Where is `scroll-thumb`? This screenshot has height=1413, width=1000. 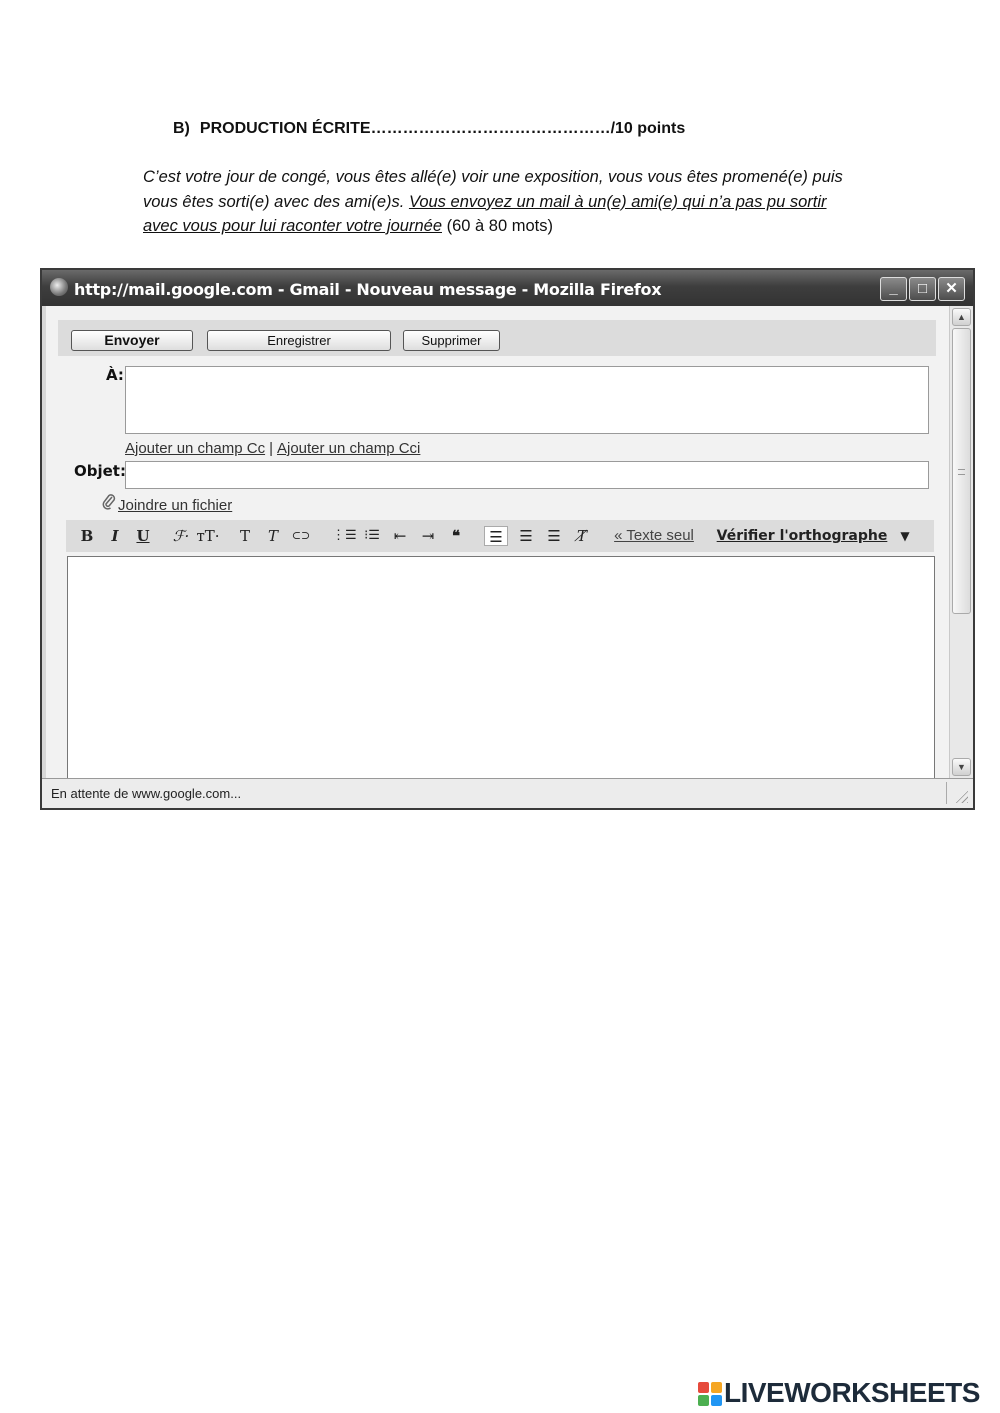
scroll-thumb is located at coordinates (961, 471).